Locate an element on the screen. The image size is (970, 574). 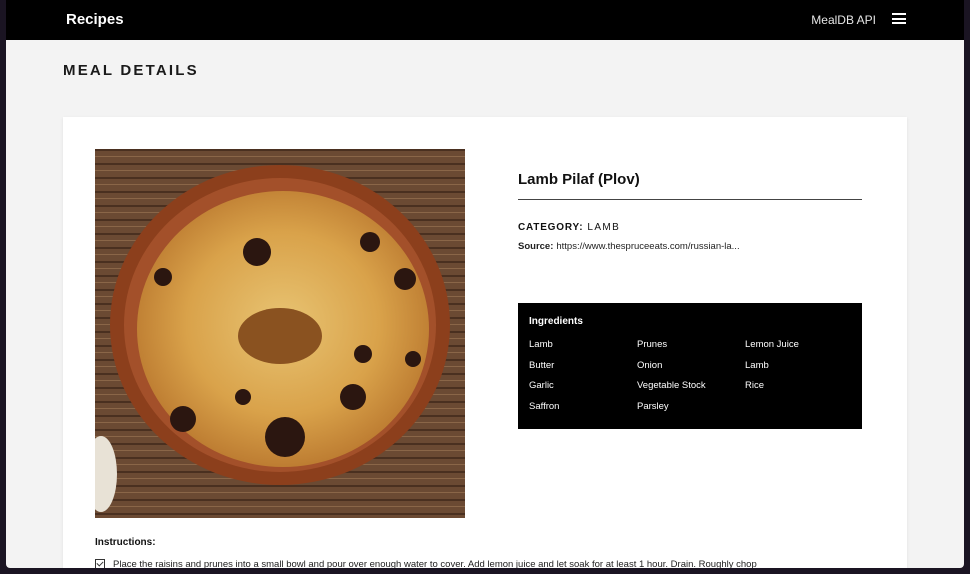
ingredient-item: Parsley is located at coordinates (653, 406).